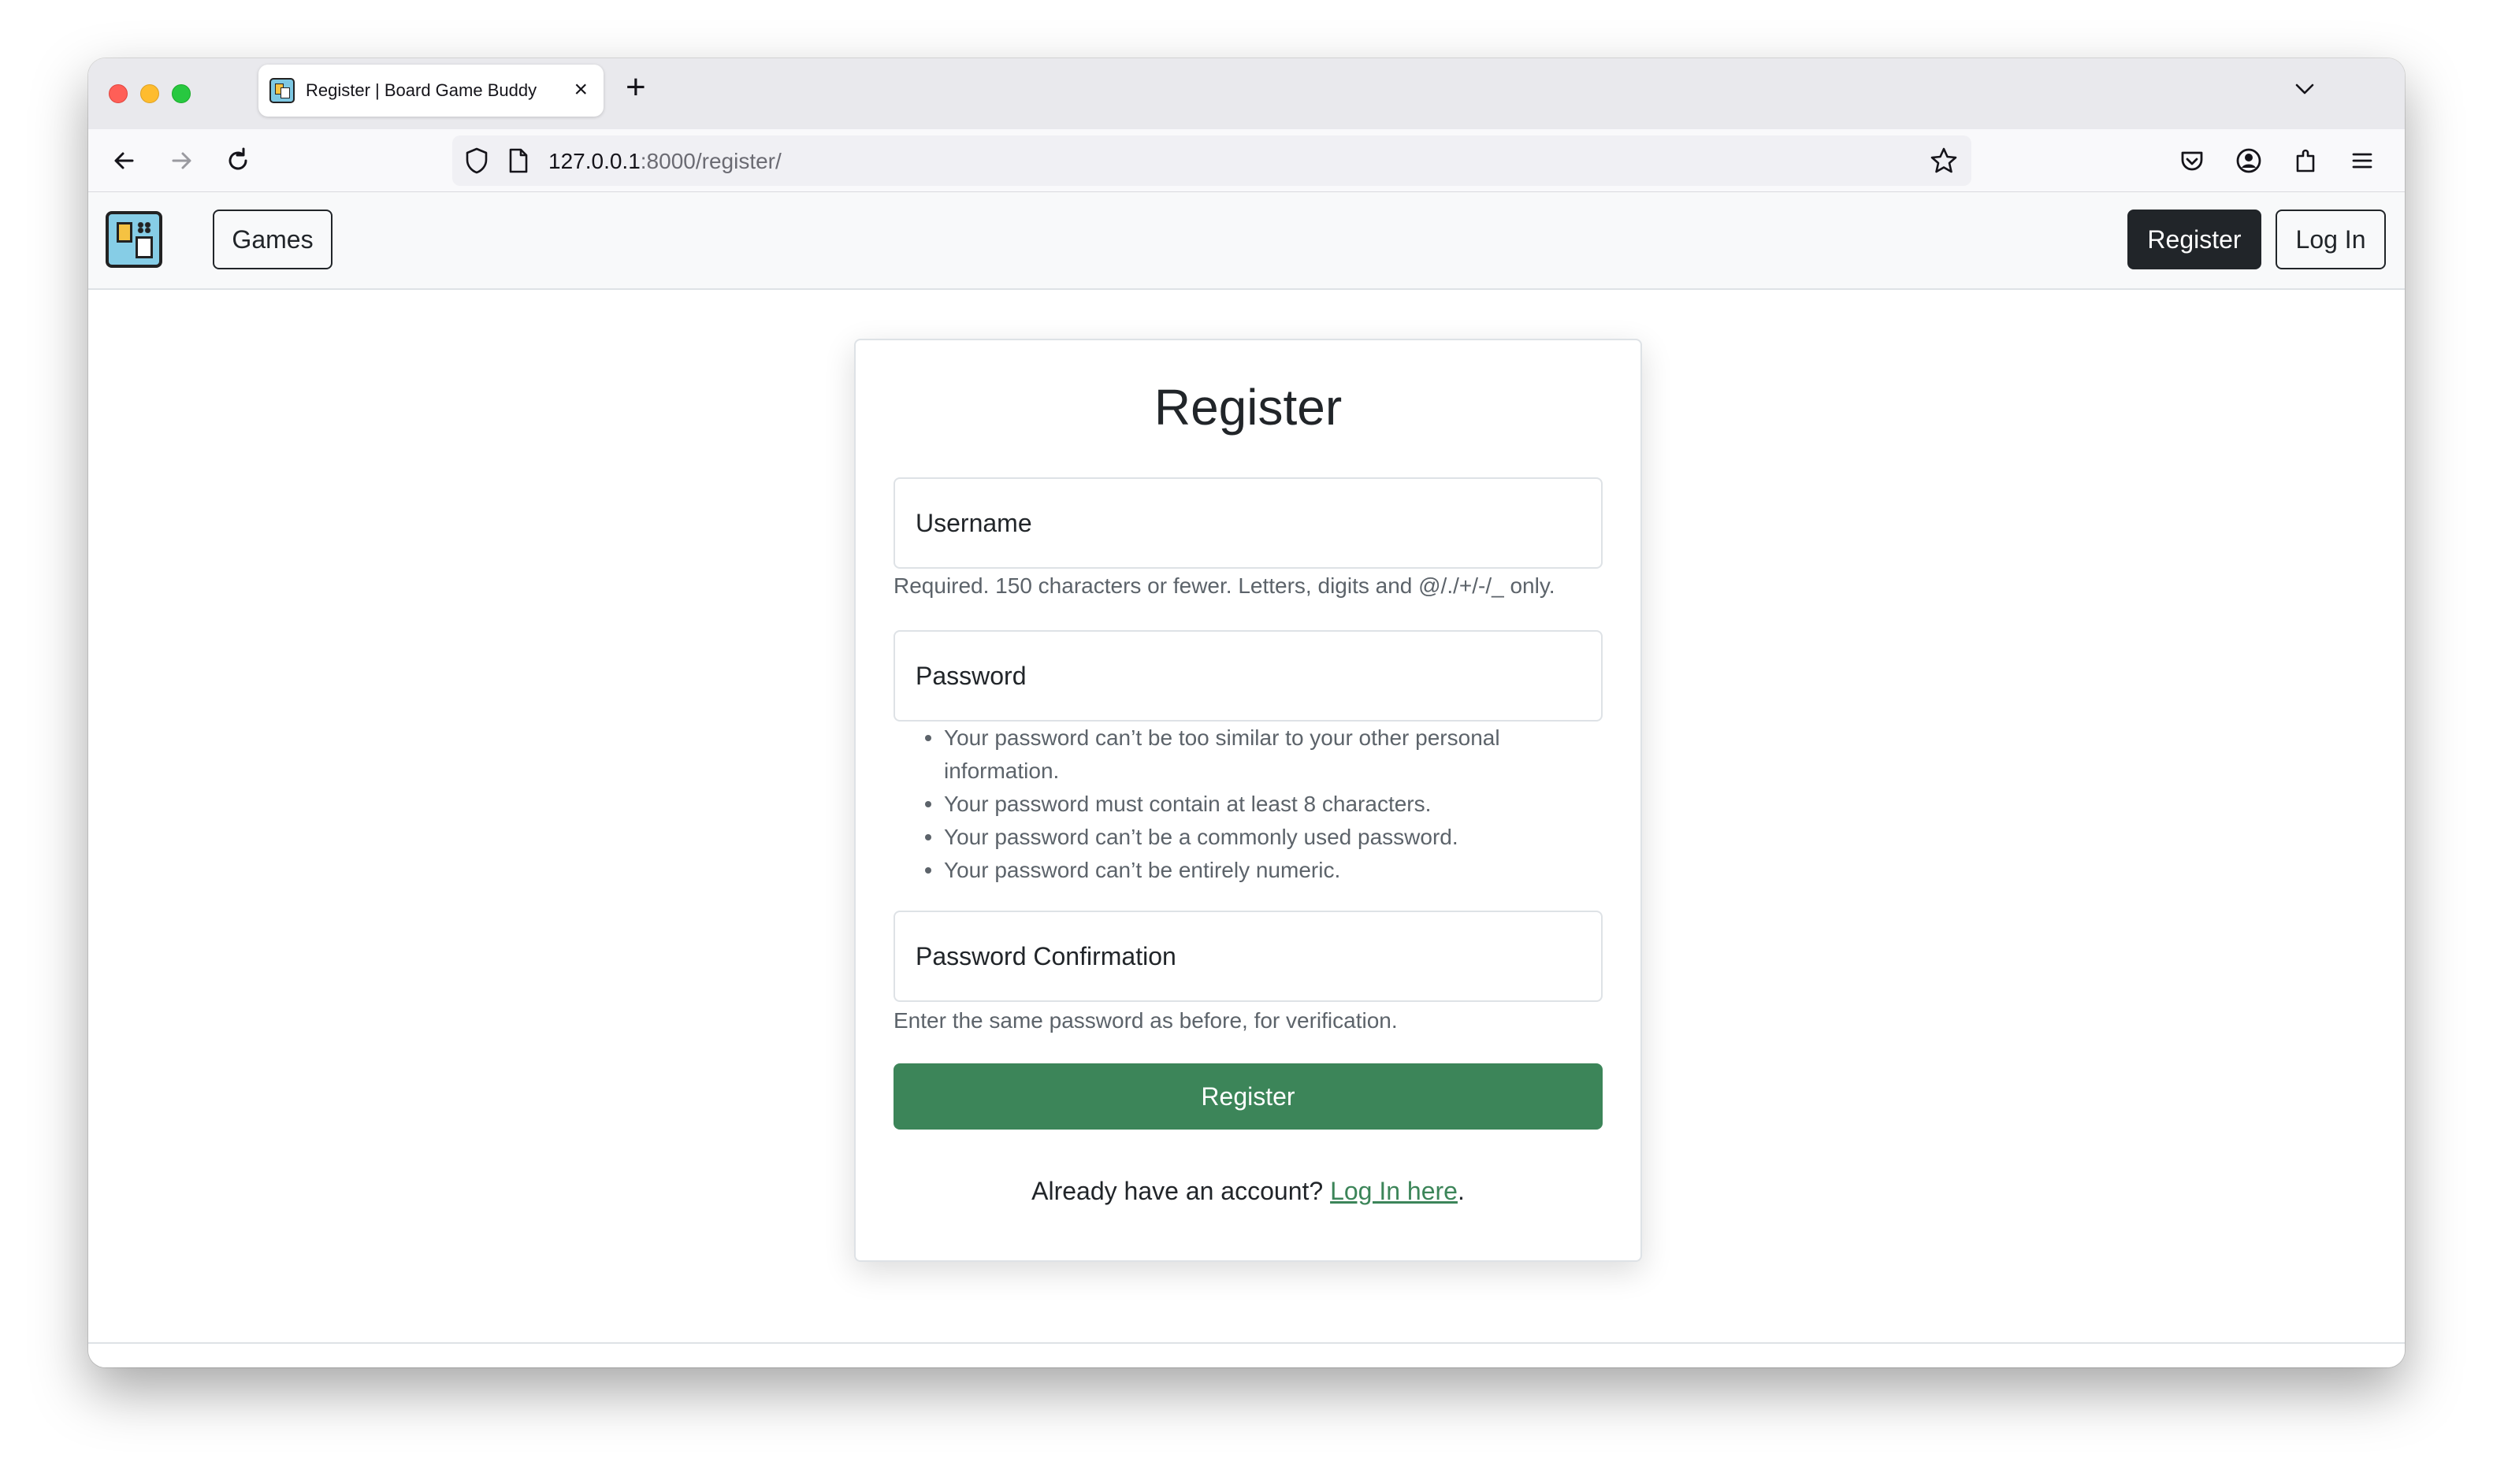 The width and height of the screenshot is (2493, 1484). Describe the element at coordinates (238, 160) in the screenshot. I see `reload-icon` at that location.